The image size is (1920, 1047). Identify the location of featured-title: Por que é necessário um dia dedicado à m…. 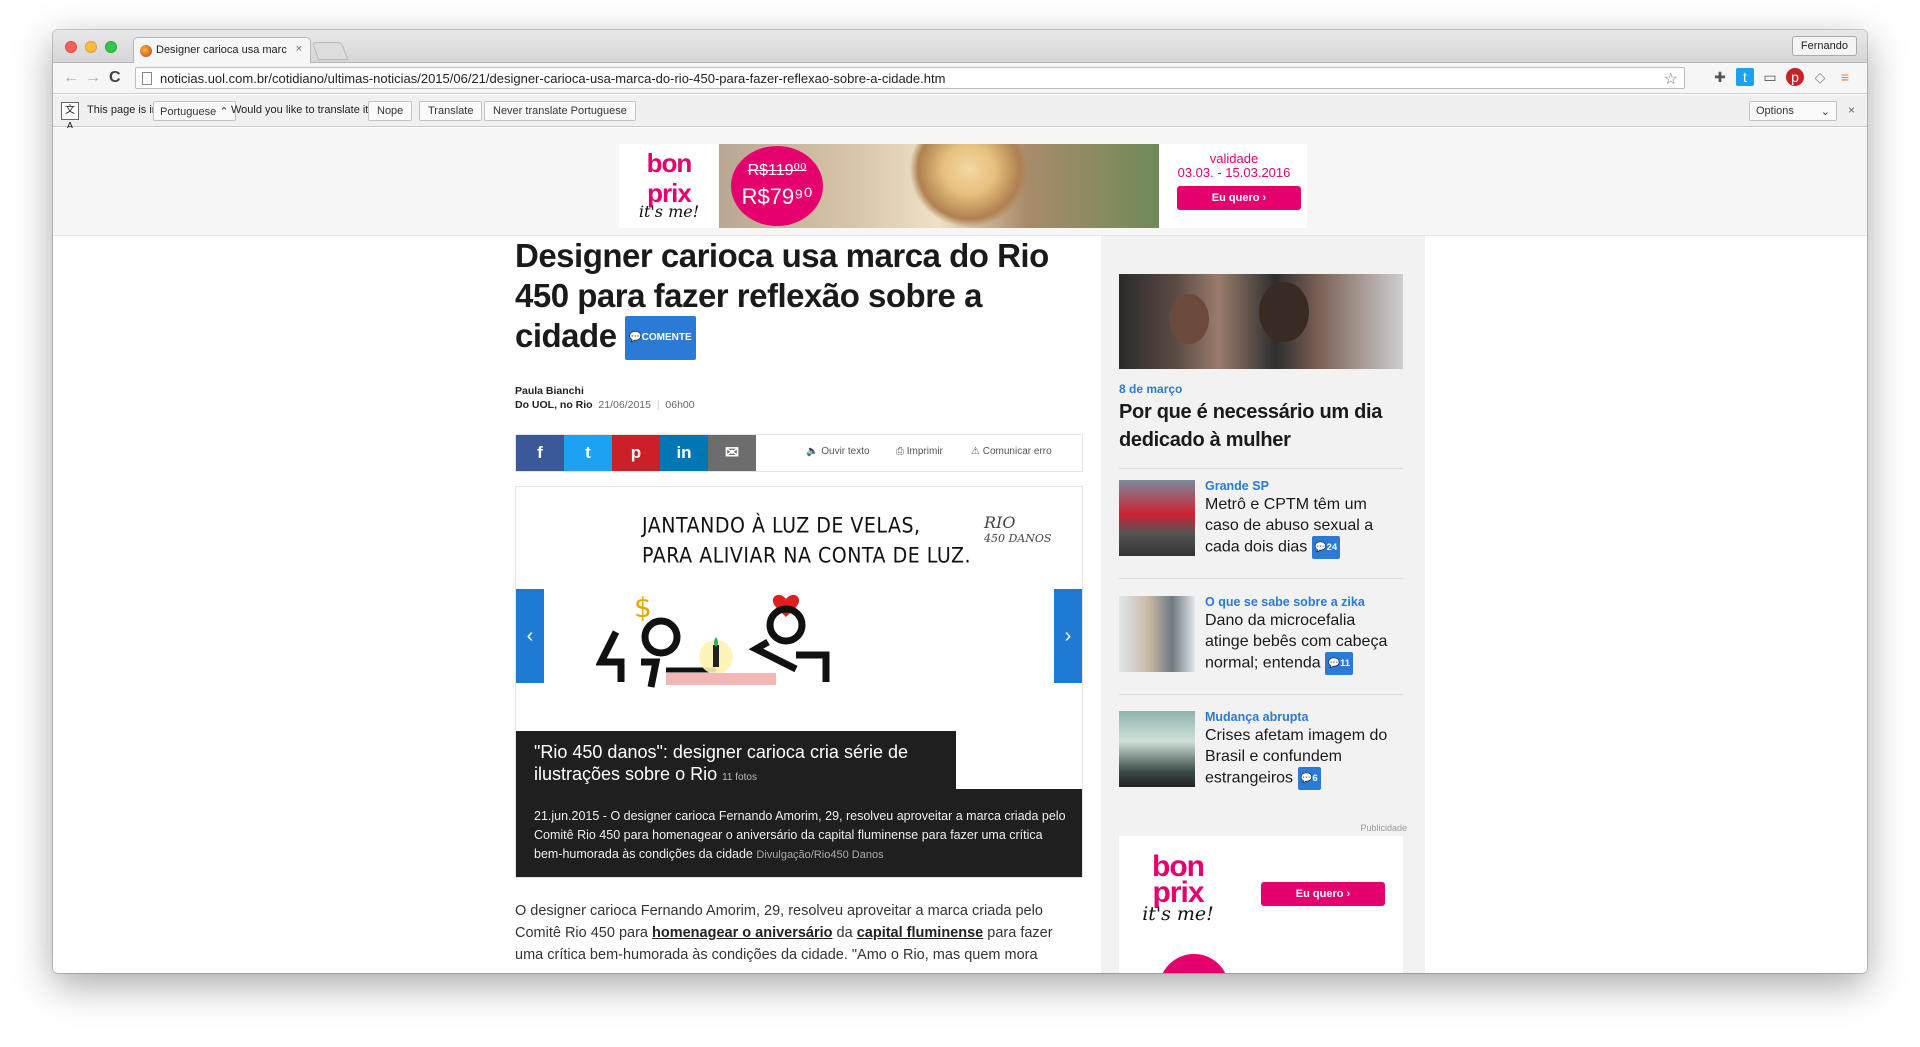
(1264, 426).